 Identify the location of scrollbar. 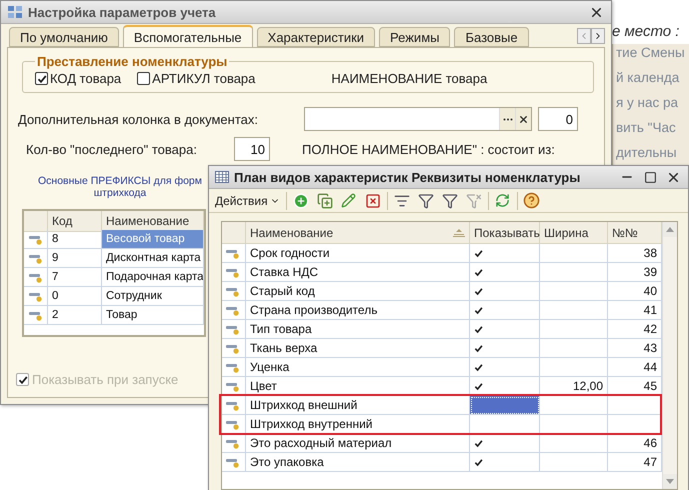
(669, 355).